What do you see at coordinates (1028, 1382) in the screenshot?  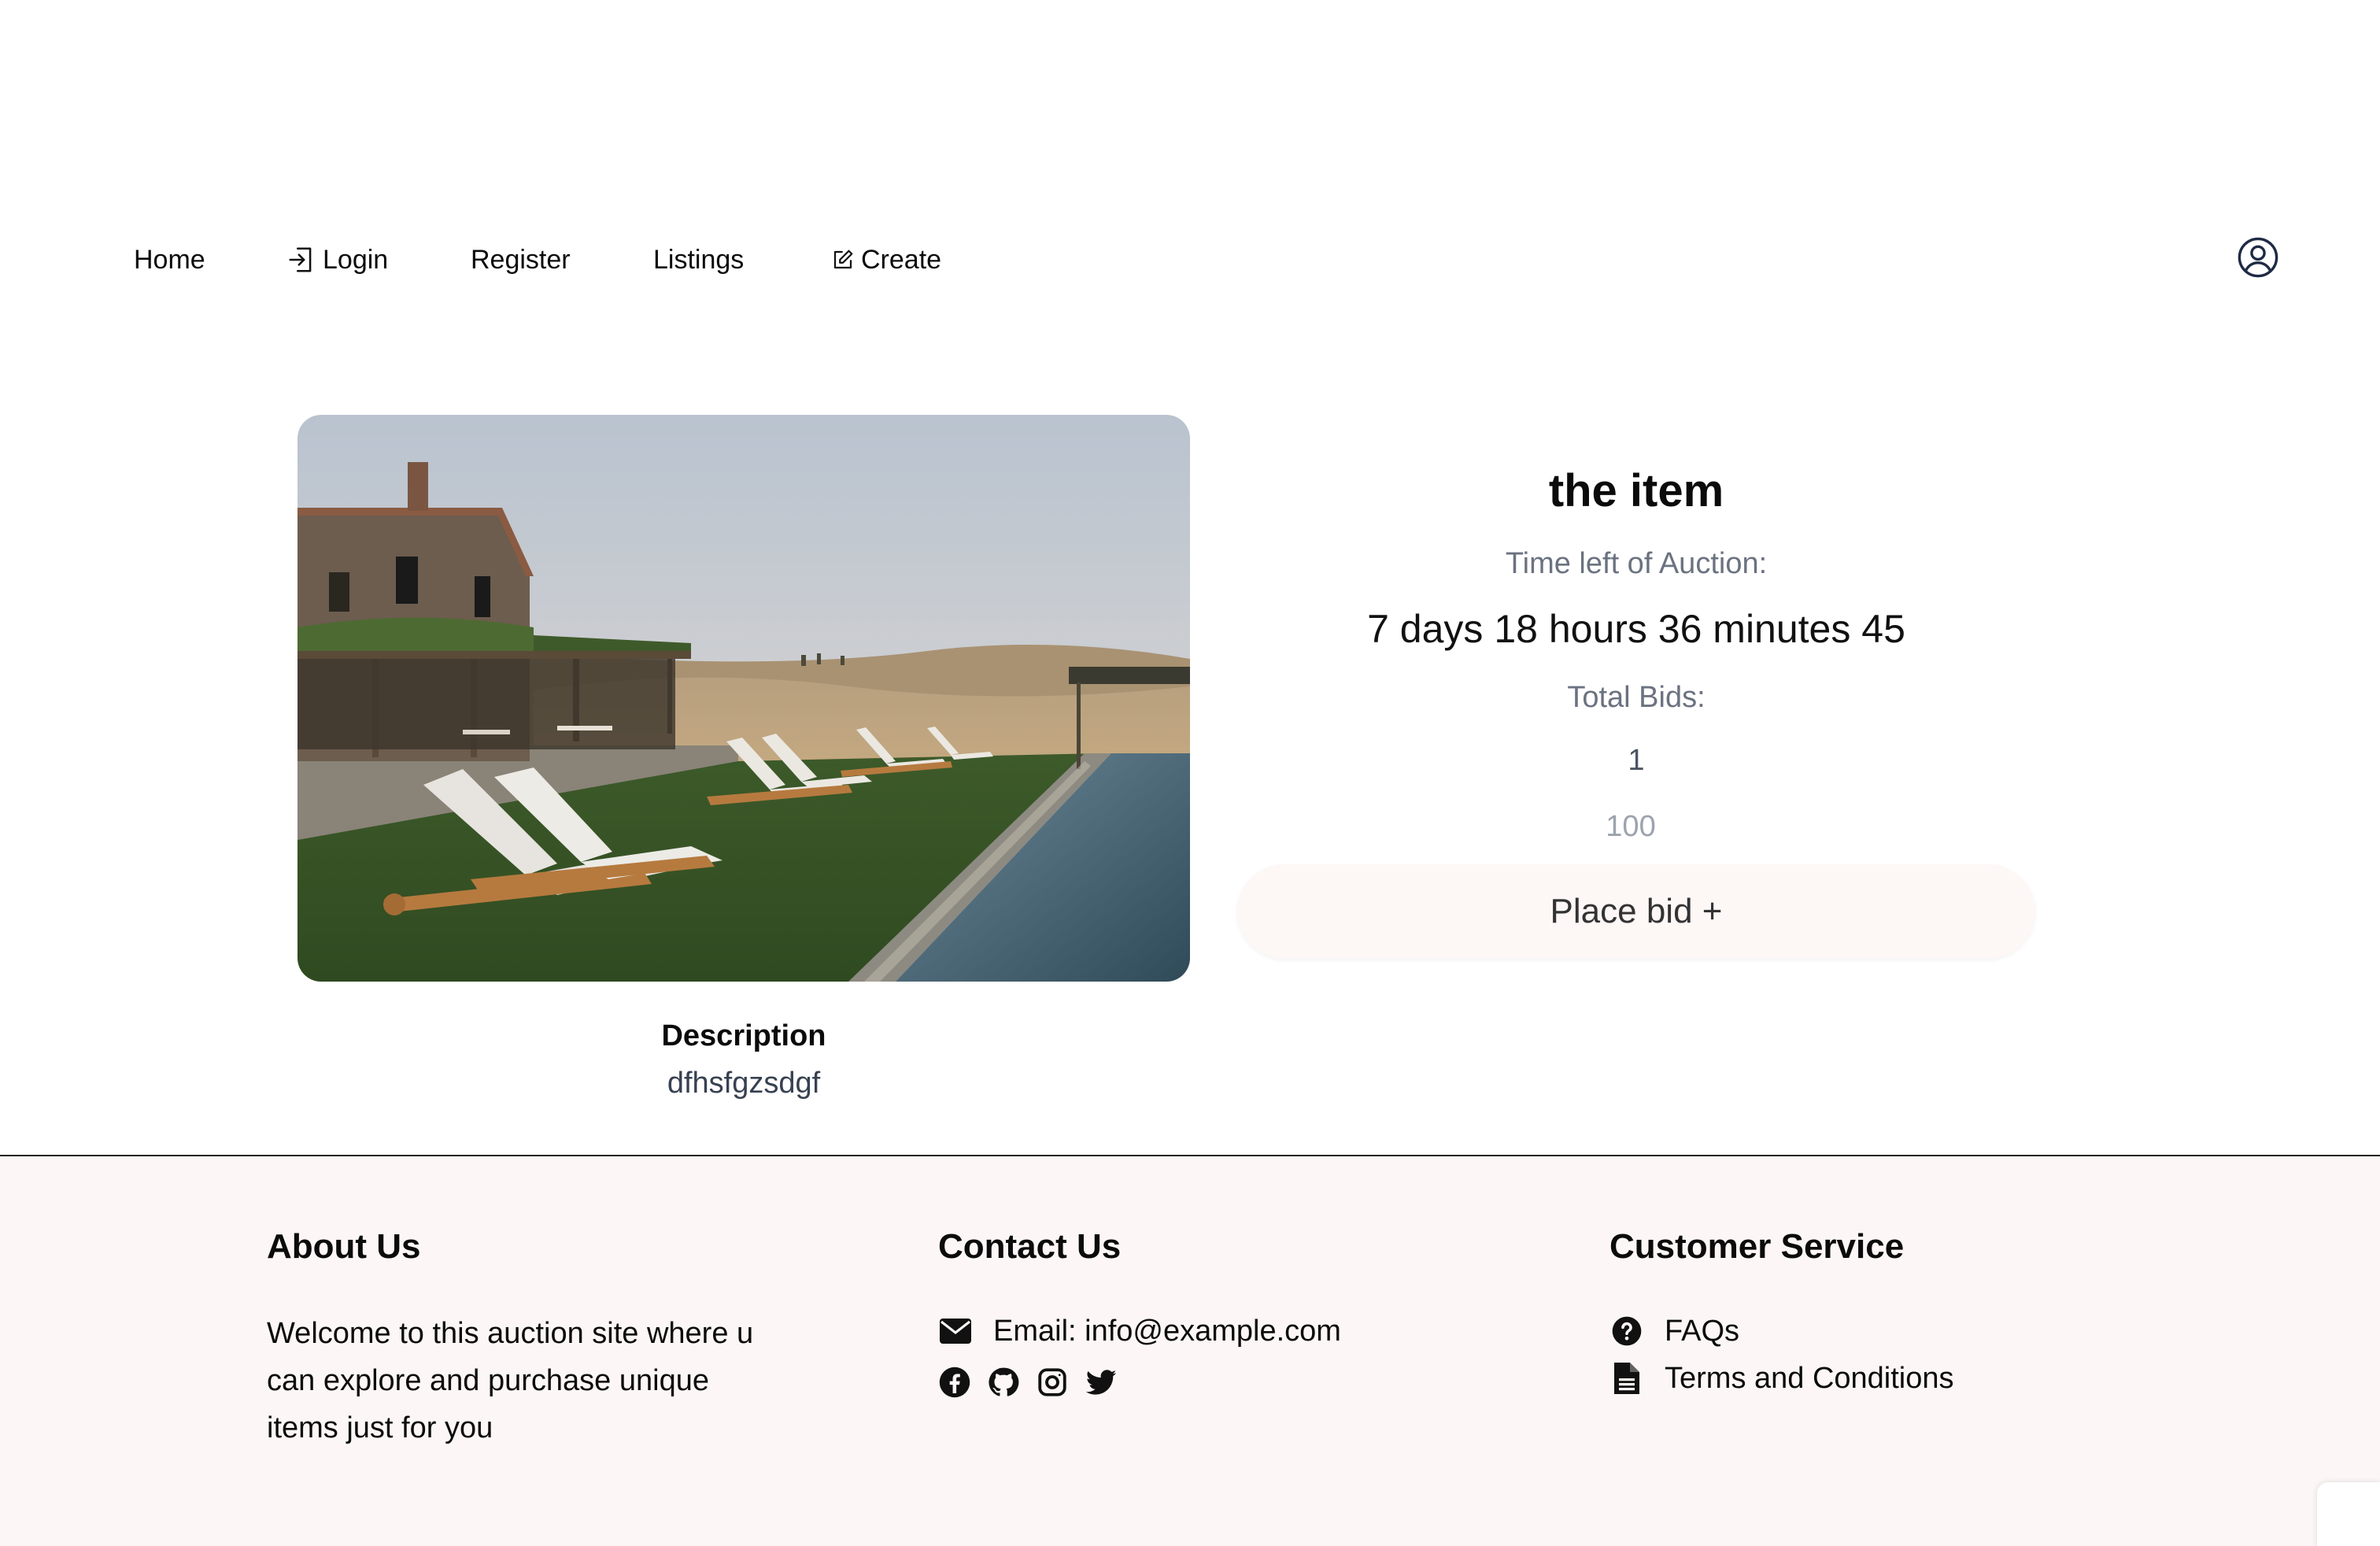 I see `social-links` at bounding box center [1028, 1382].